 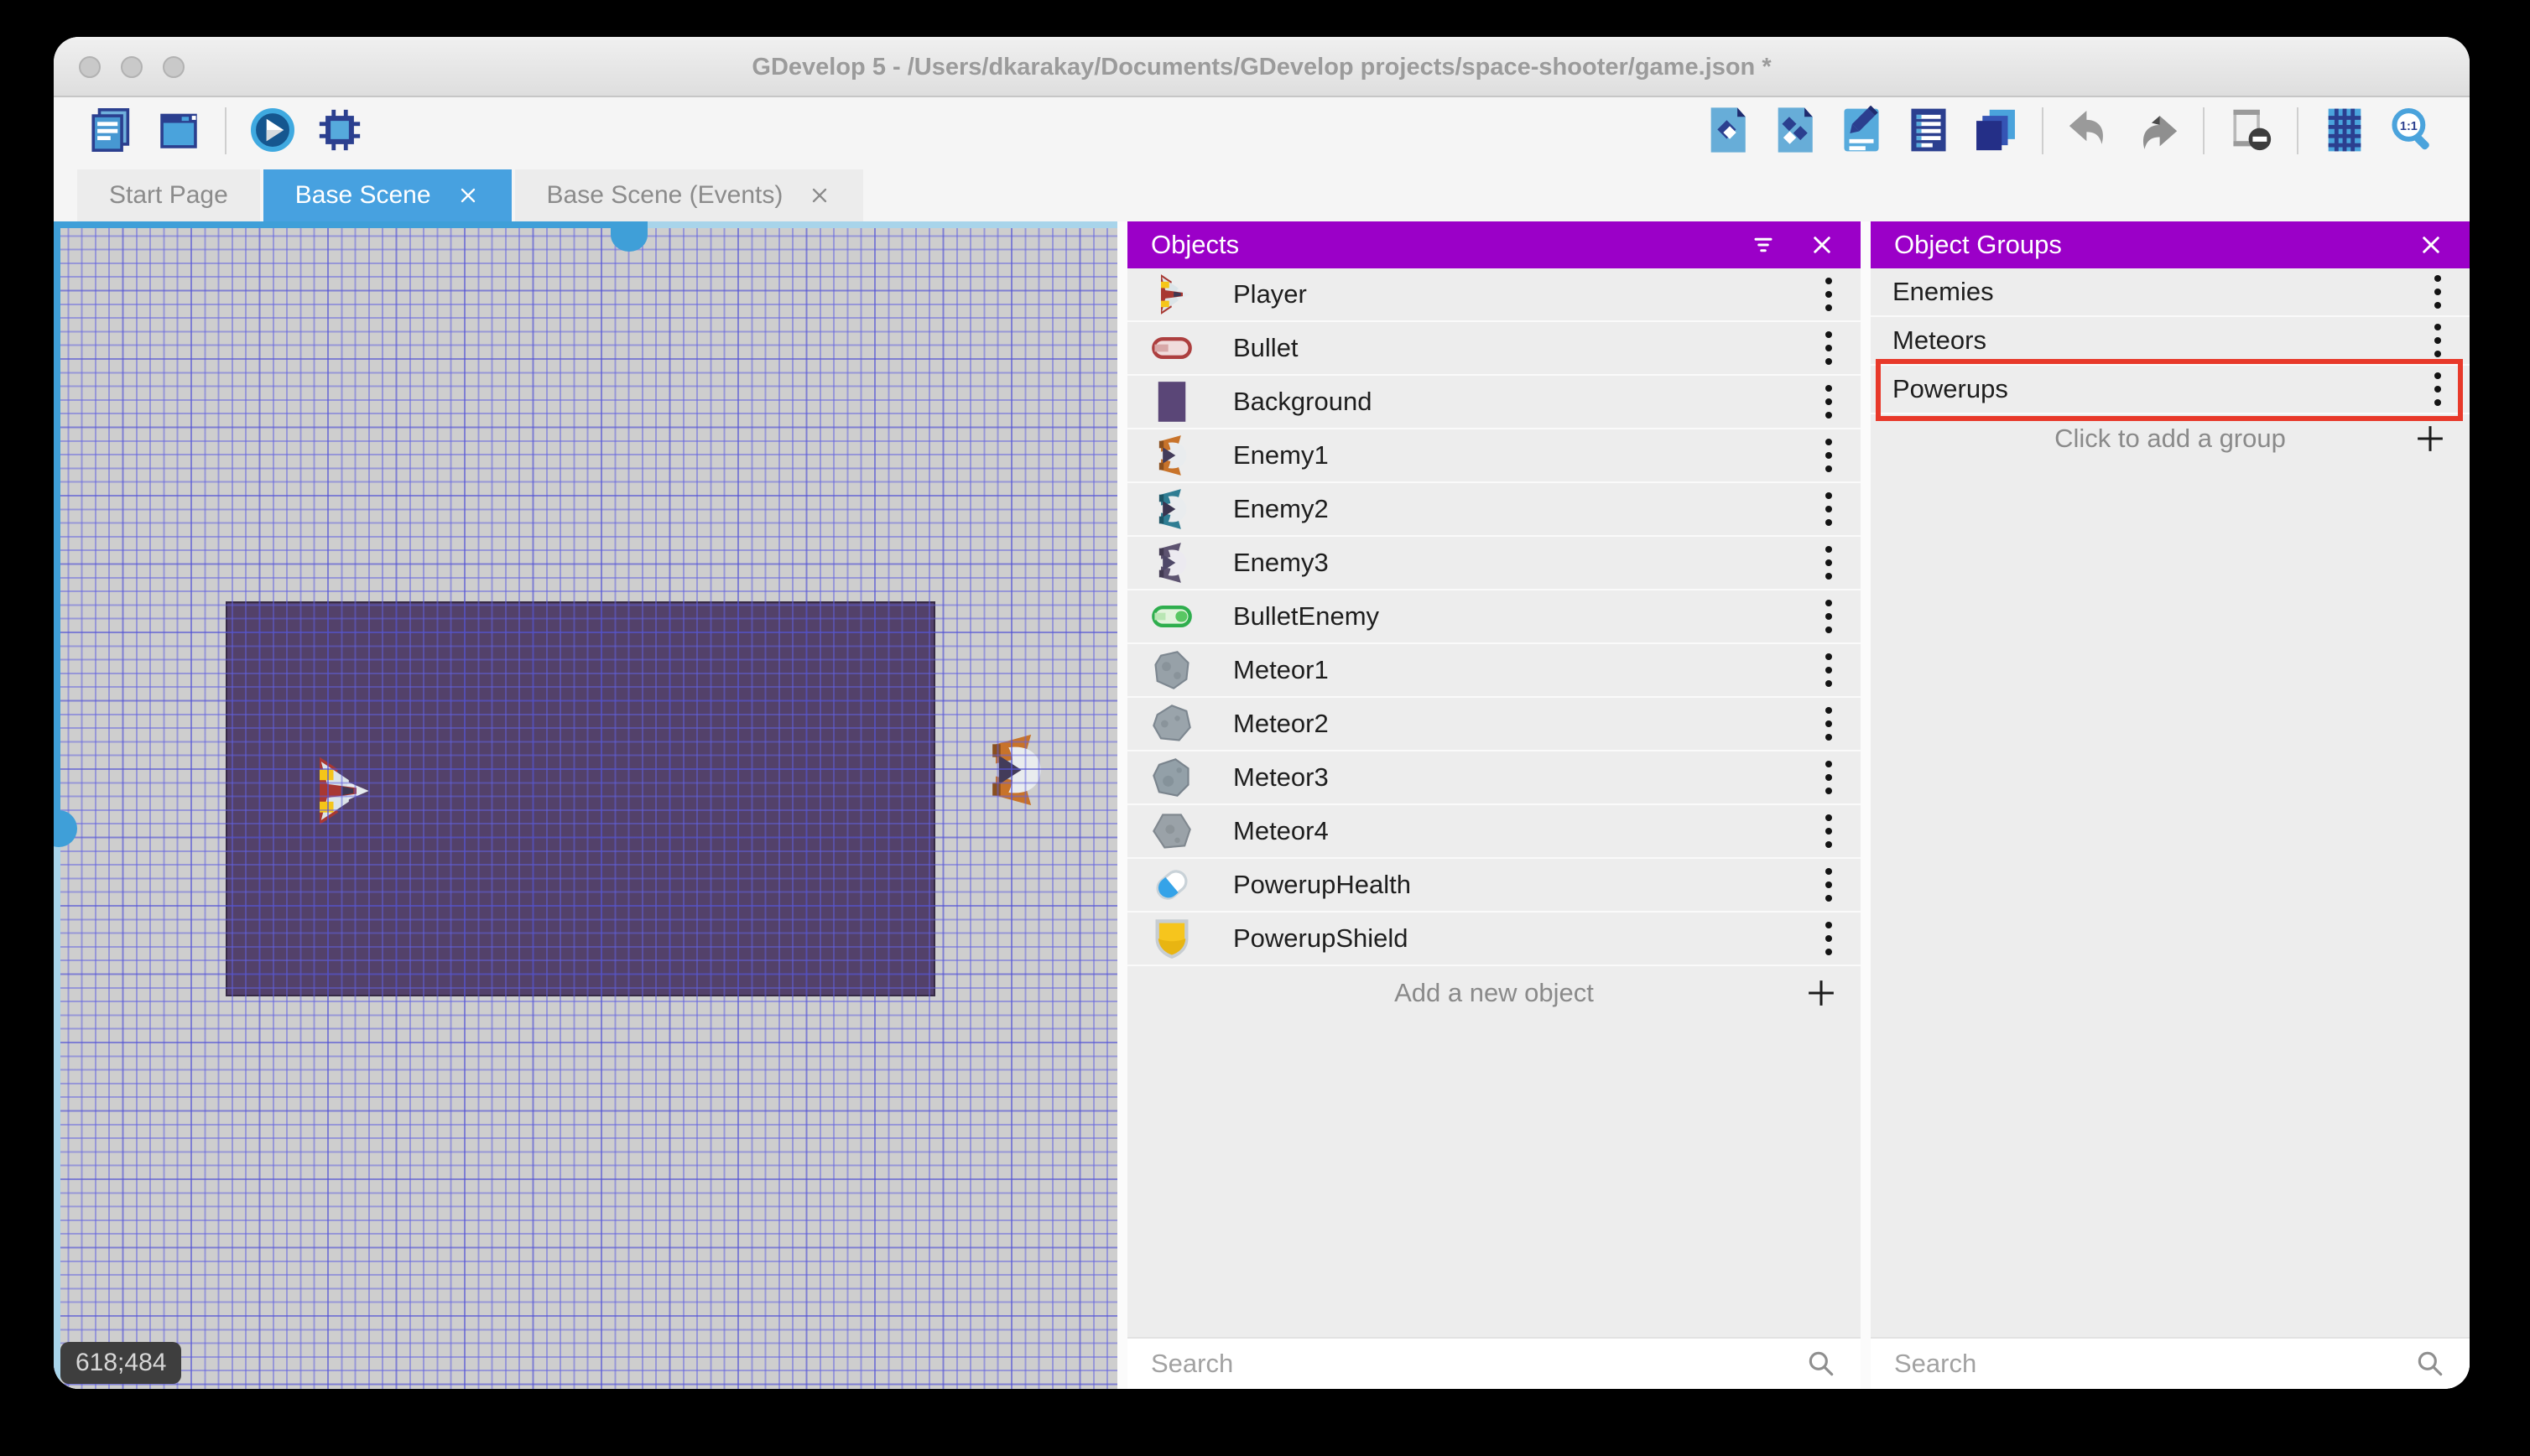 I want to click on close-window-button, so click(x=90, y=67).